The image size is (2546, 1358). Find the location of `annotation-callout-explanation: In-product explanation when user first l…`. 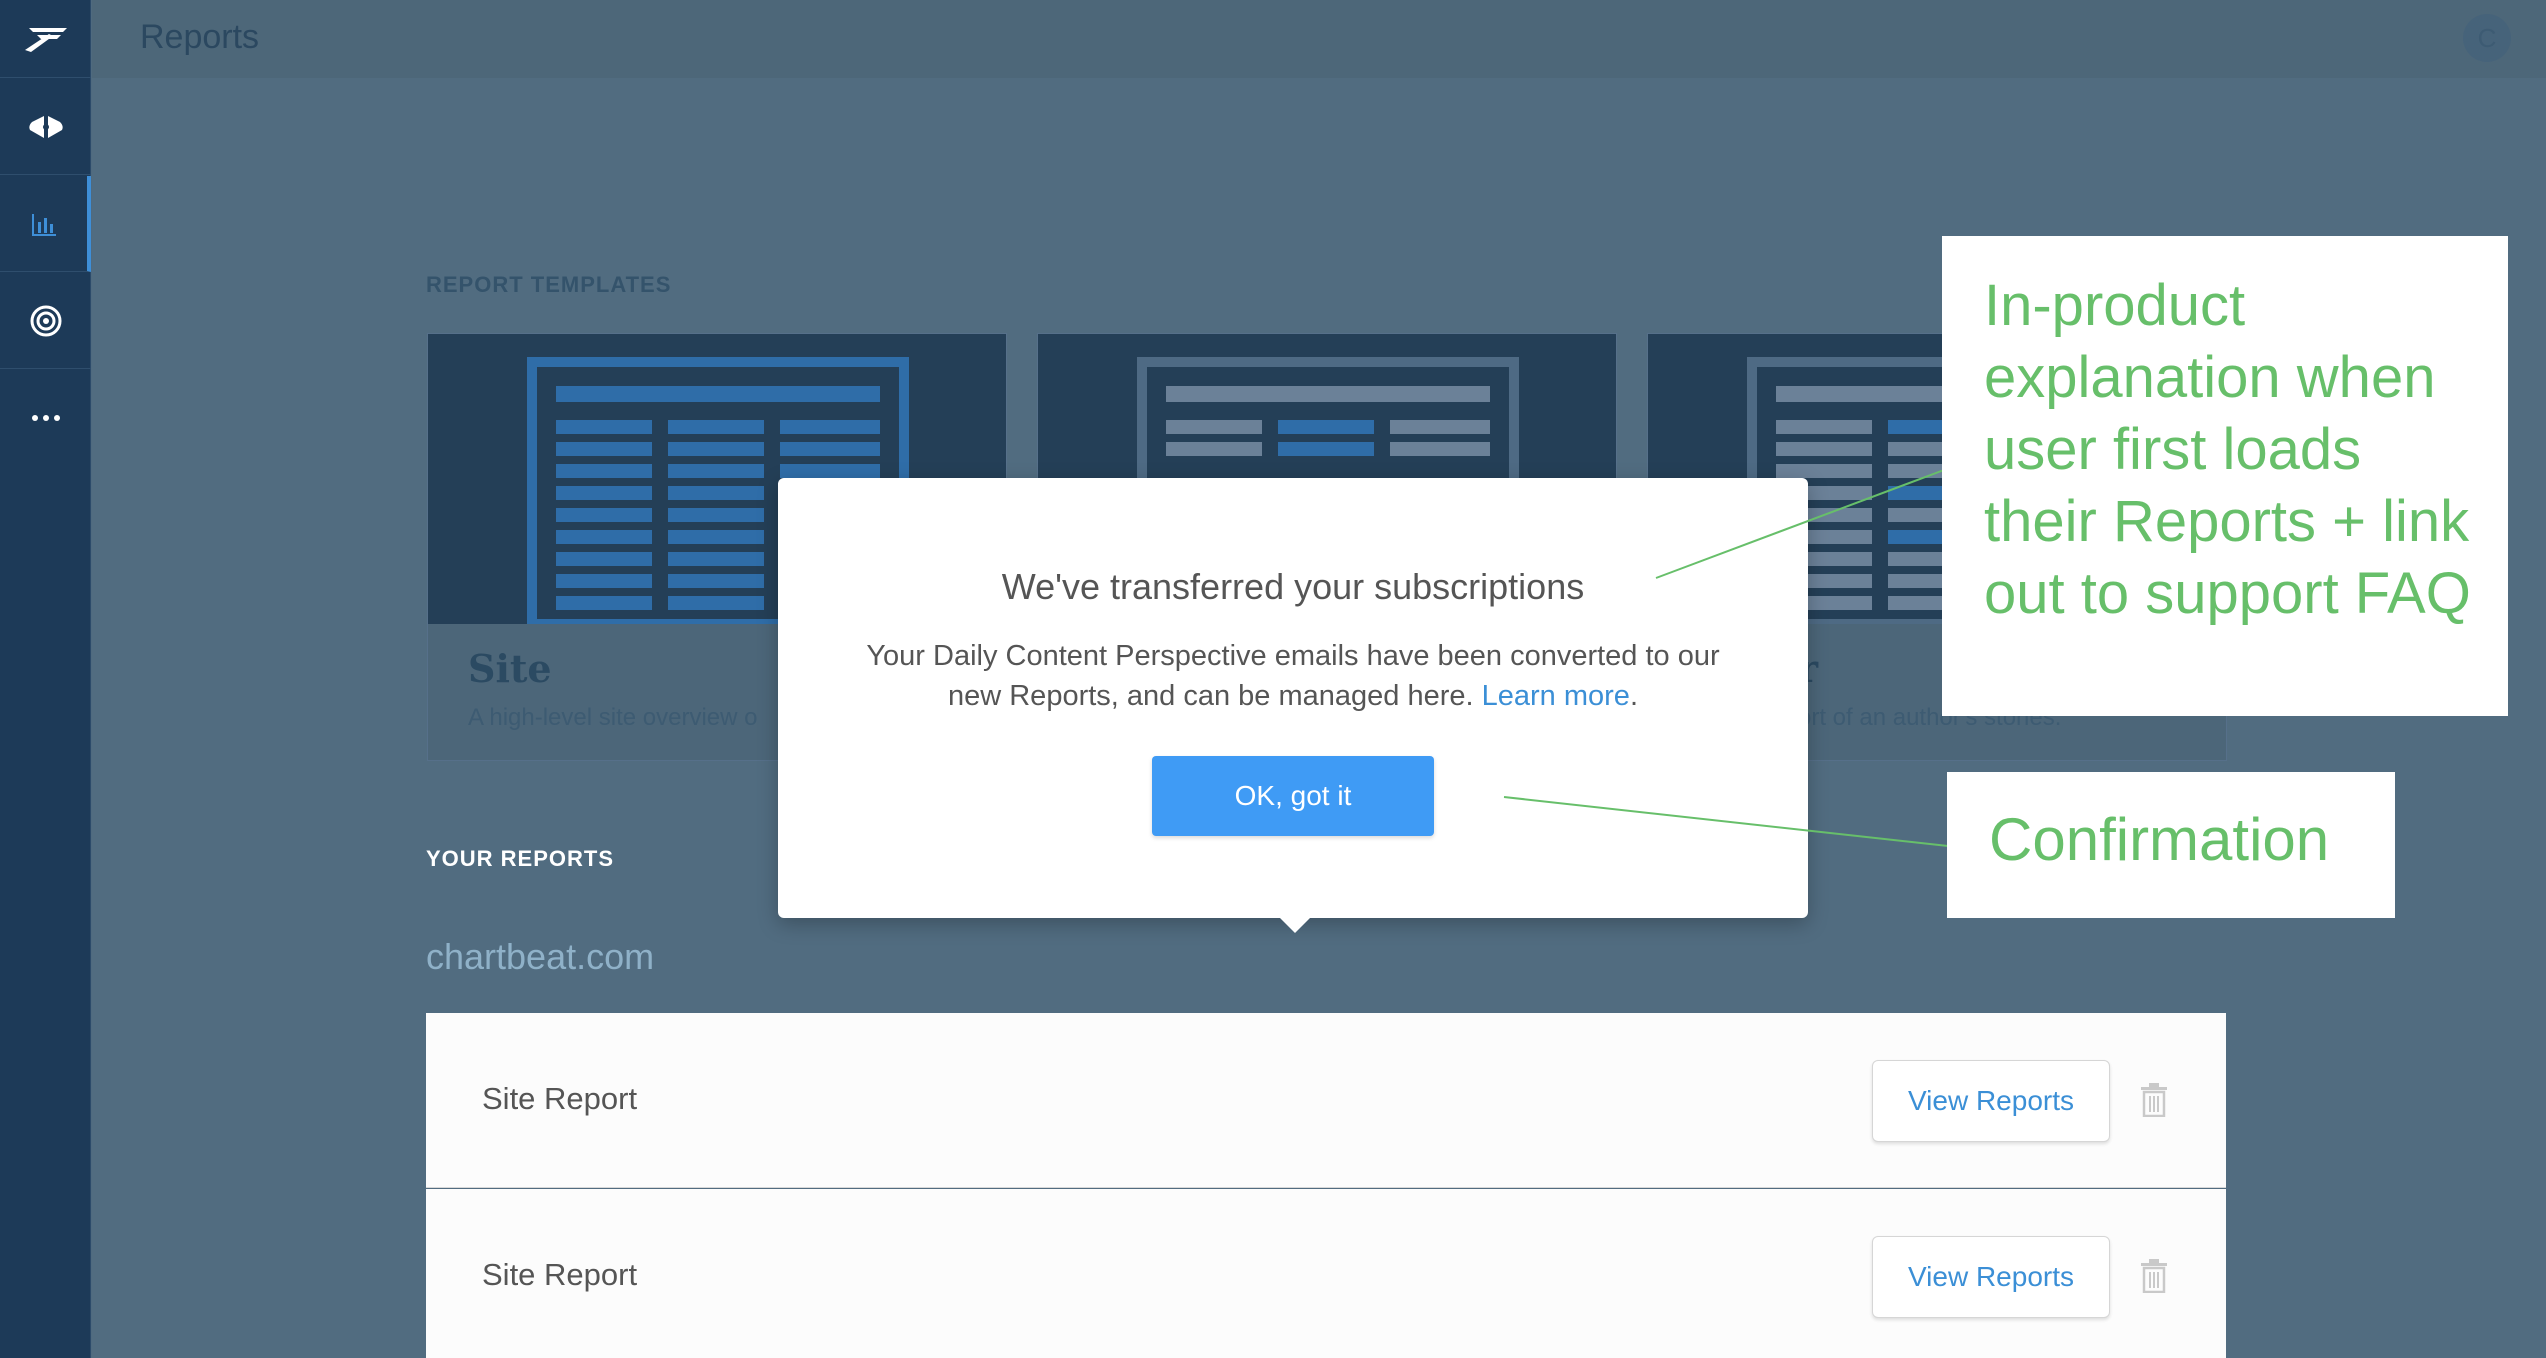

annotation-callout-explanation: In-product explanation when user first l… is located at coordinates (2225, 476).